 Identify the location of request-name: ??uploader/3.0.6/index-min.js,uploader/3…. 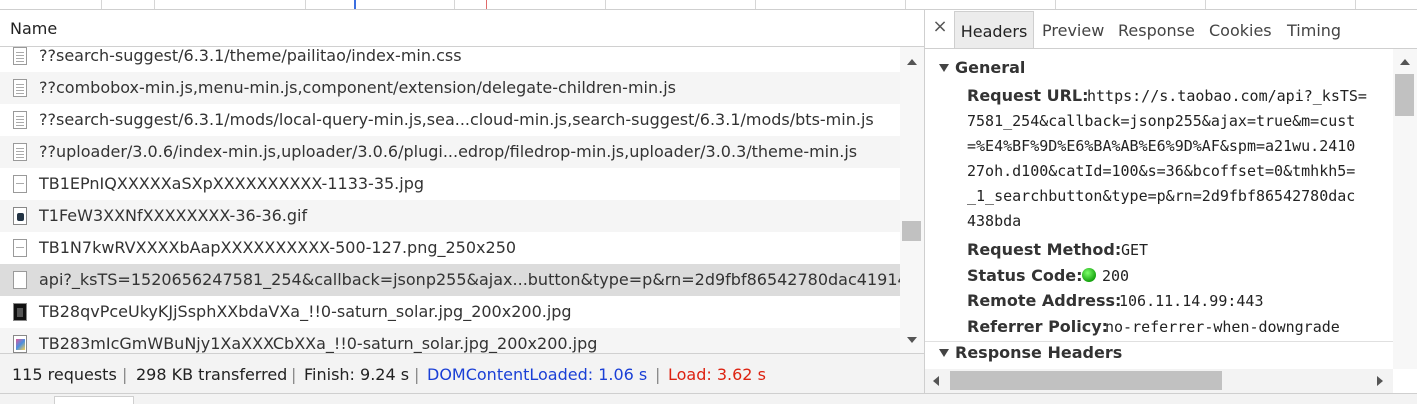
(448, 151).